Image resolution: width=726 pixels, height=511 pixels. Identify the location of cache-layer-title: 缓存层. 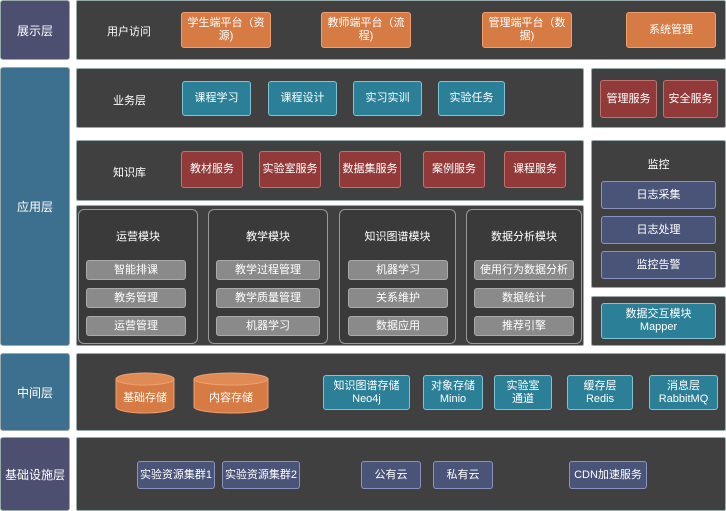
(600, 385).